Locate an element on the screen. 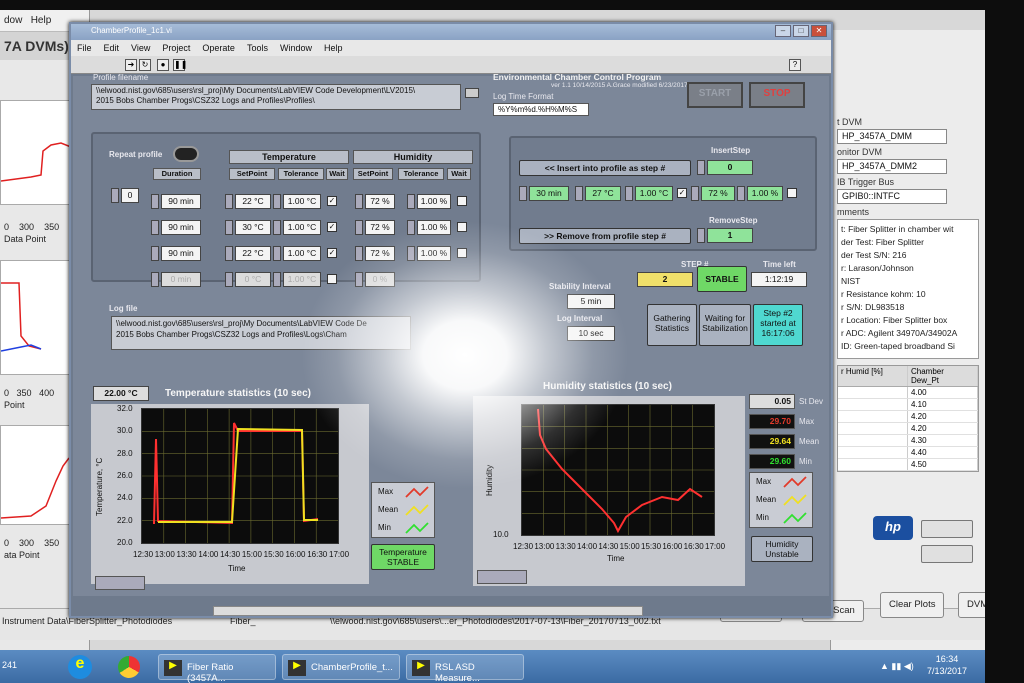 This screenshot has height=683, width=1024. labview-toolbar: ➜ ↻ ● ❚❚ ? is located at coordinates (451, 65).